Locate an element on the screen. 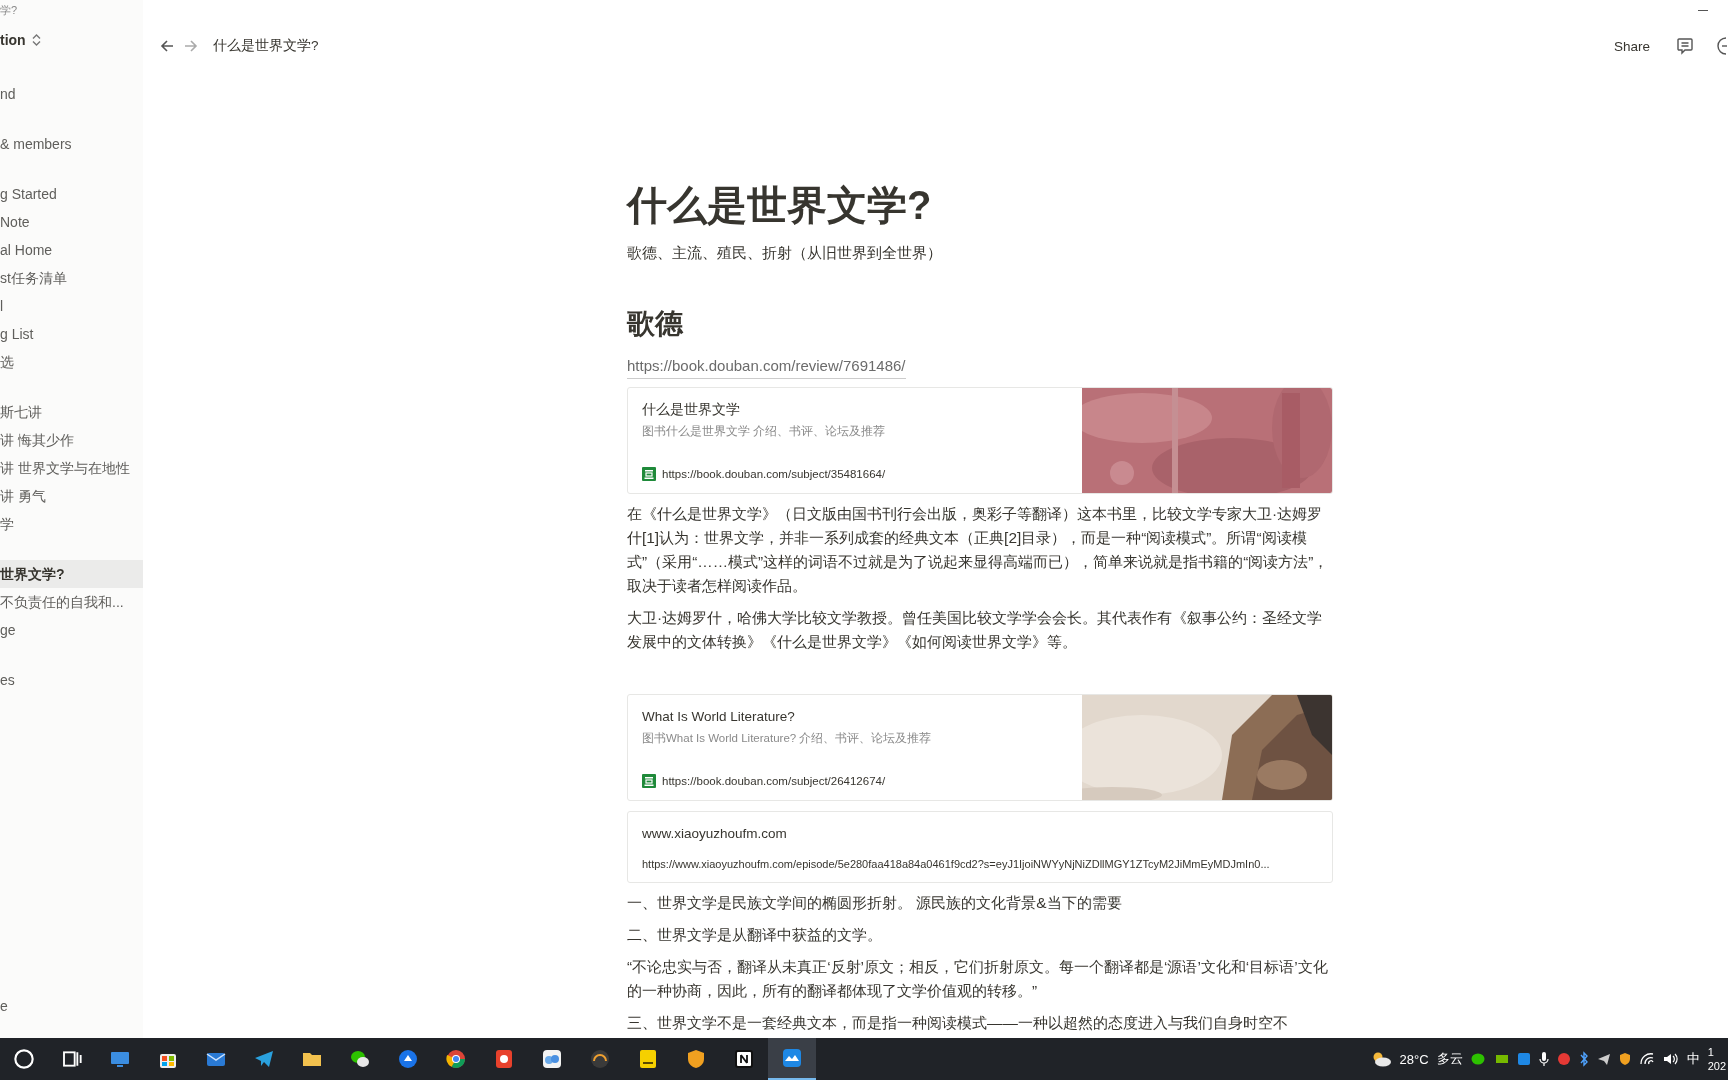  weather-condition: 多云 is located at coordinates (1449, 1059).